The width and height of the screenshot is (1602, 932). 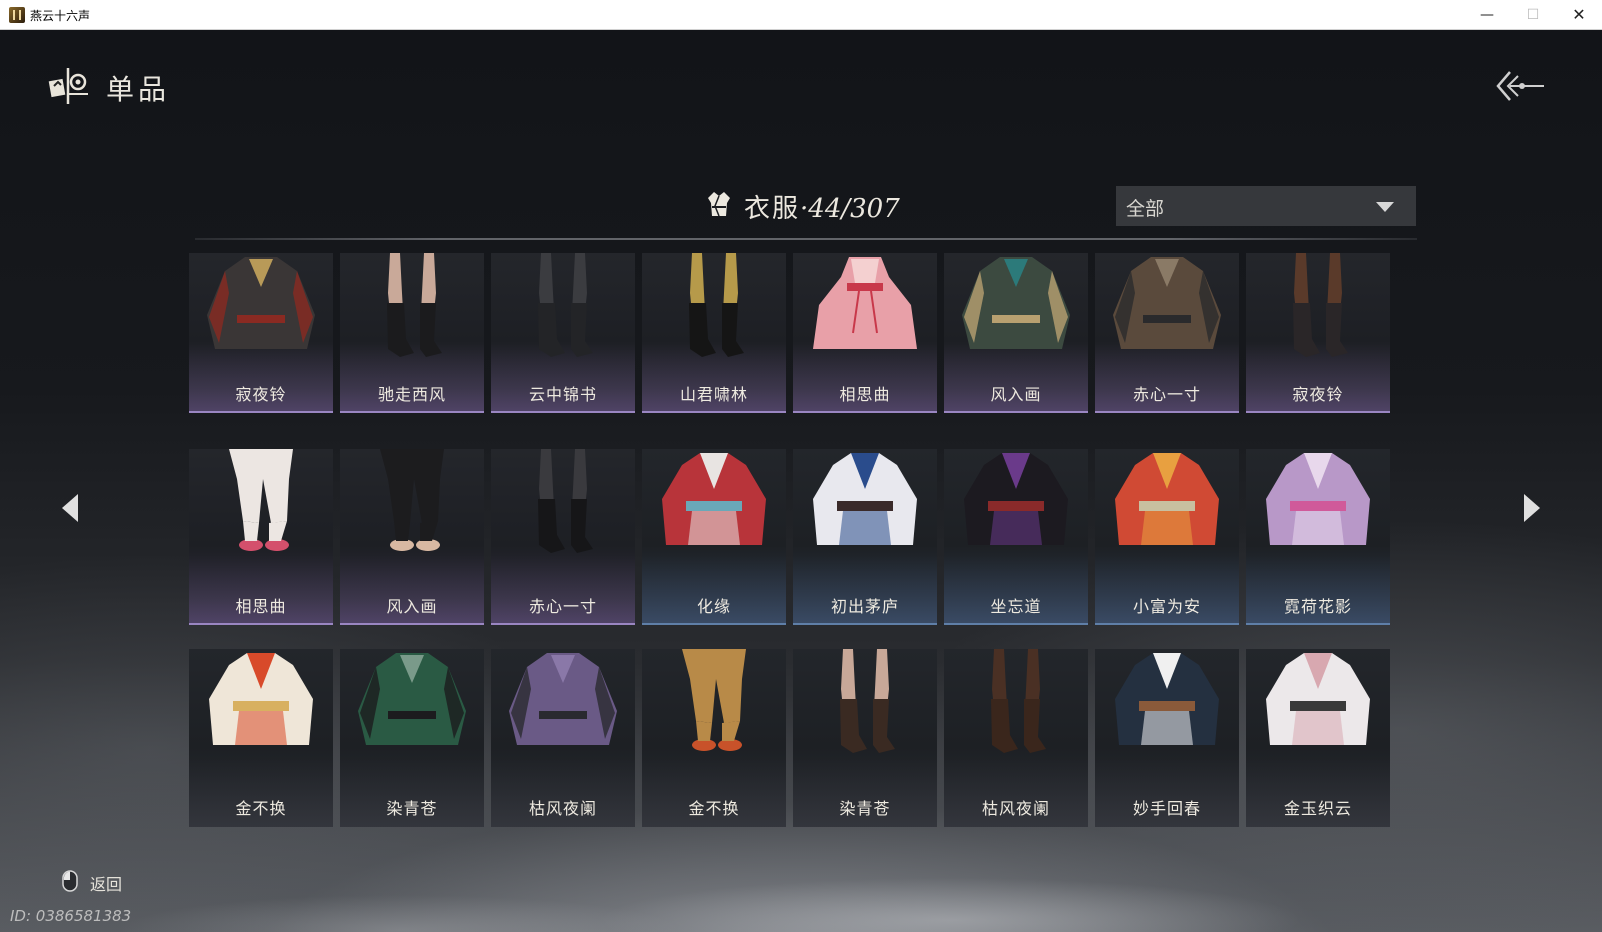 I want to click on item-name: 坐忘道, so click(x=1016, y=606).